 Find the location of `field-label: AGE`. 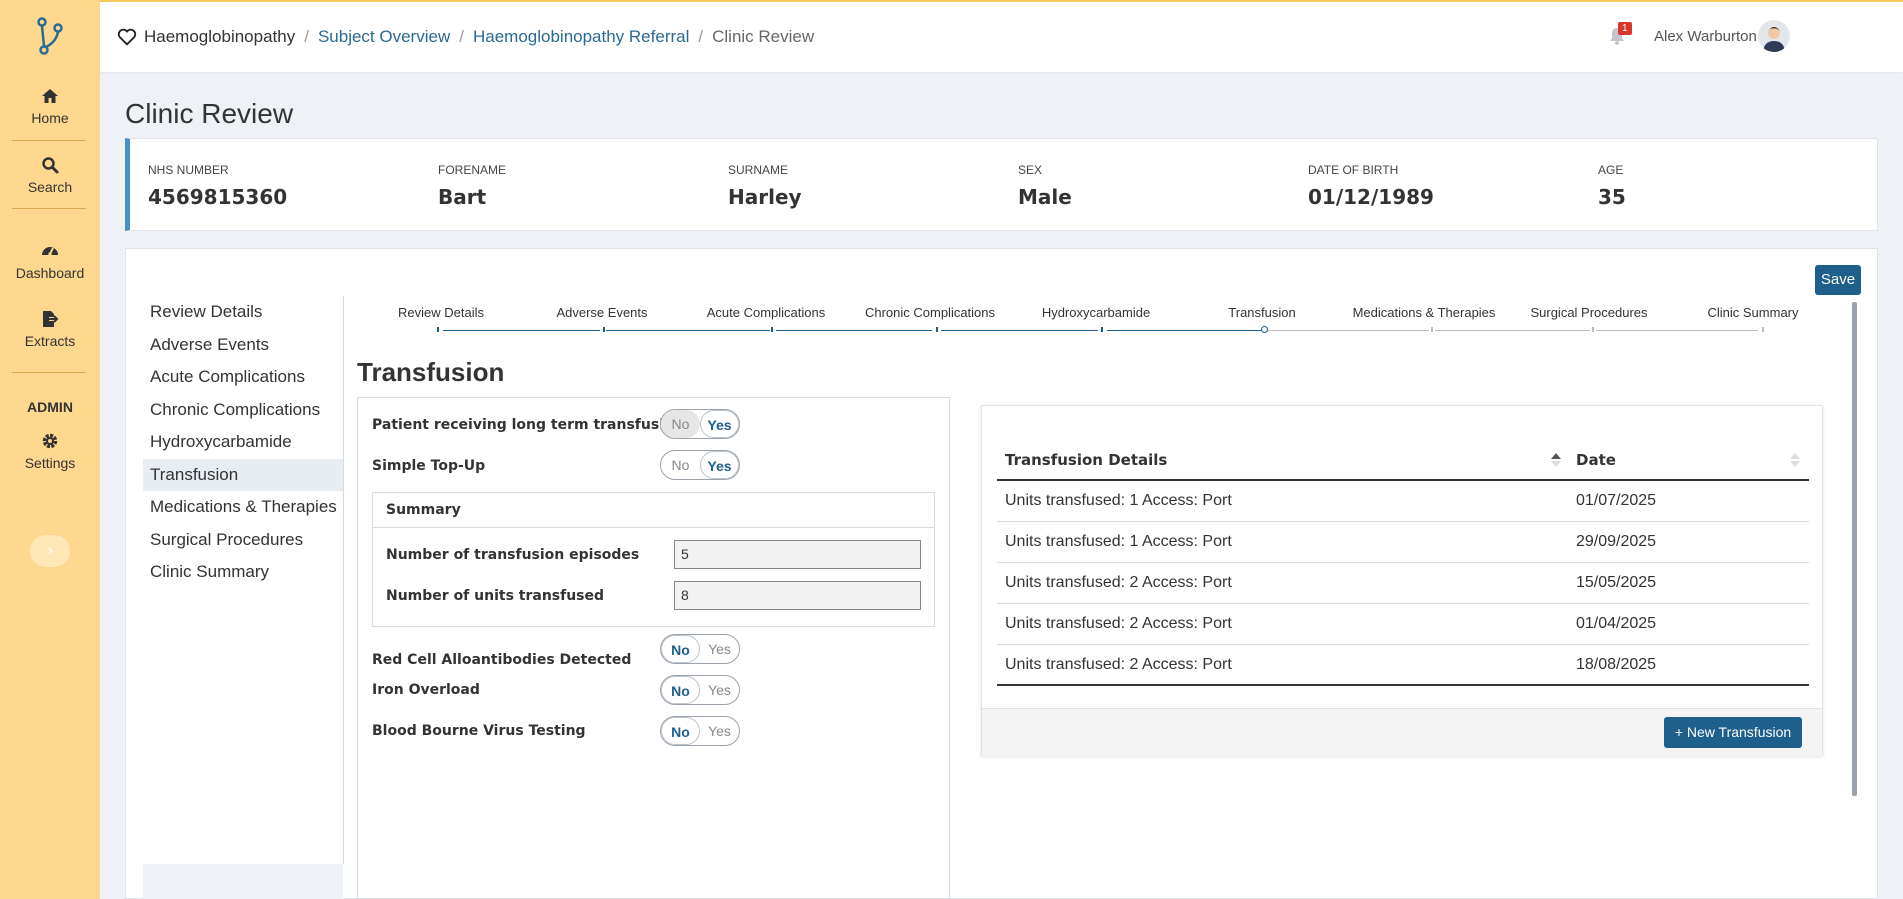

field-label: AGE is located at coordinates (1611, 170).